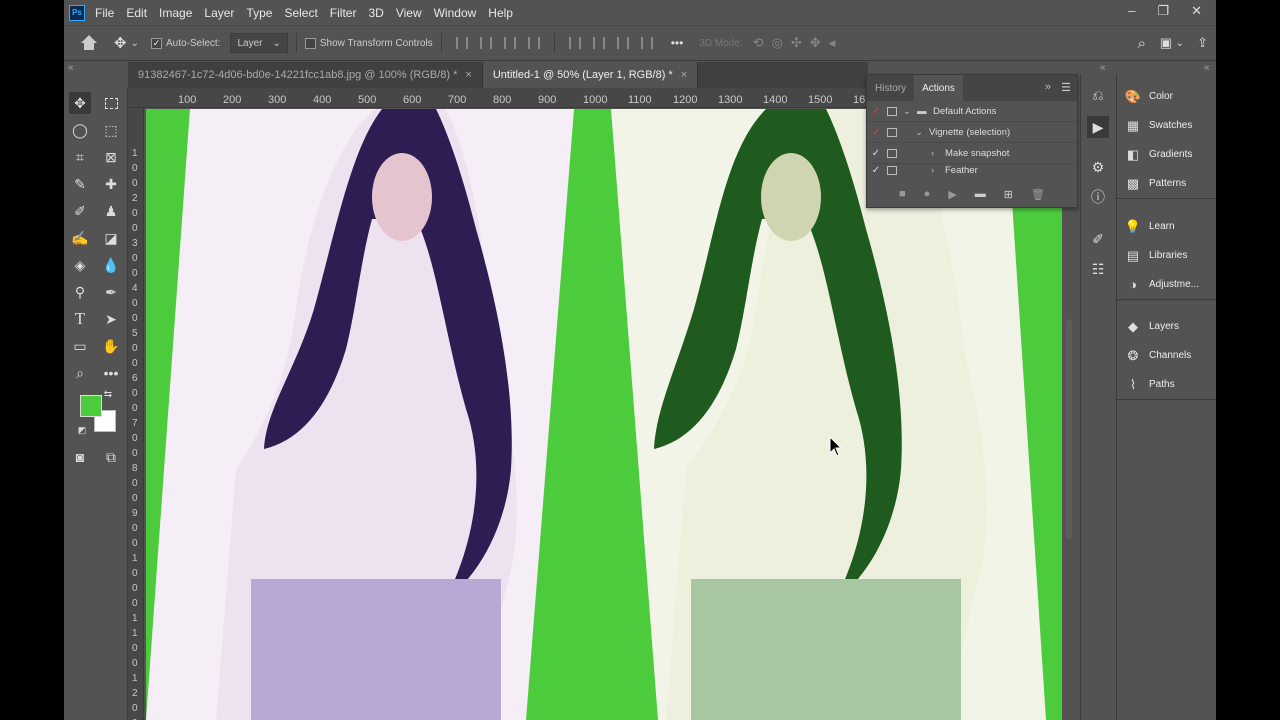 The height and width of the screenshot is (720, 1280). What do you see at coordinates (902, 194) in the screenshot?
I see `stop-icon: ■` at bounding box center [902, 194].